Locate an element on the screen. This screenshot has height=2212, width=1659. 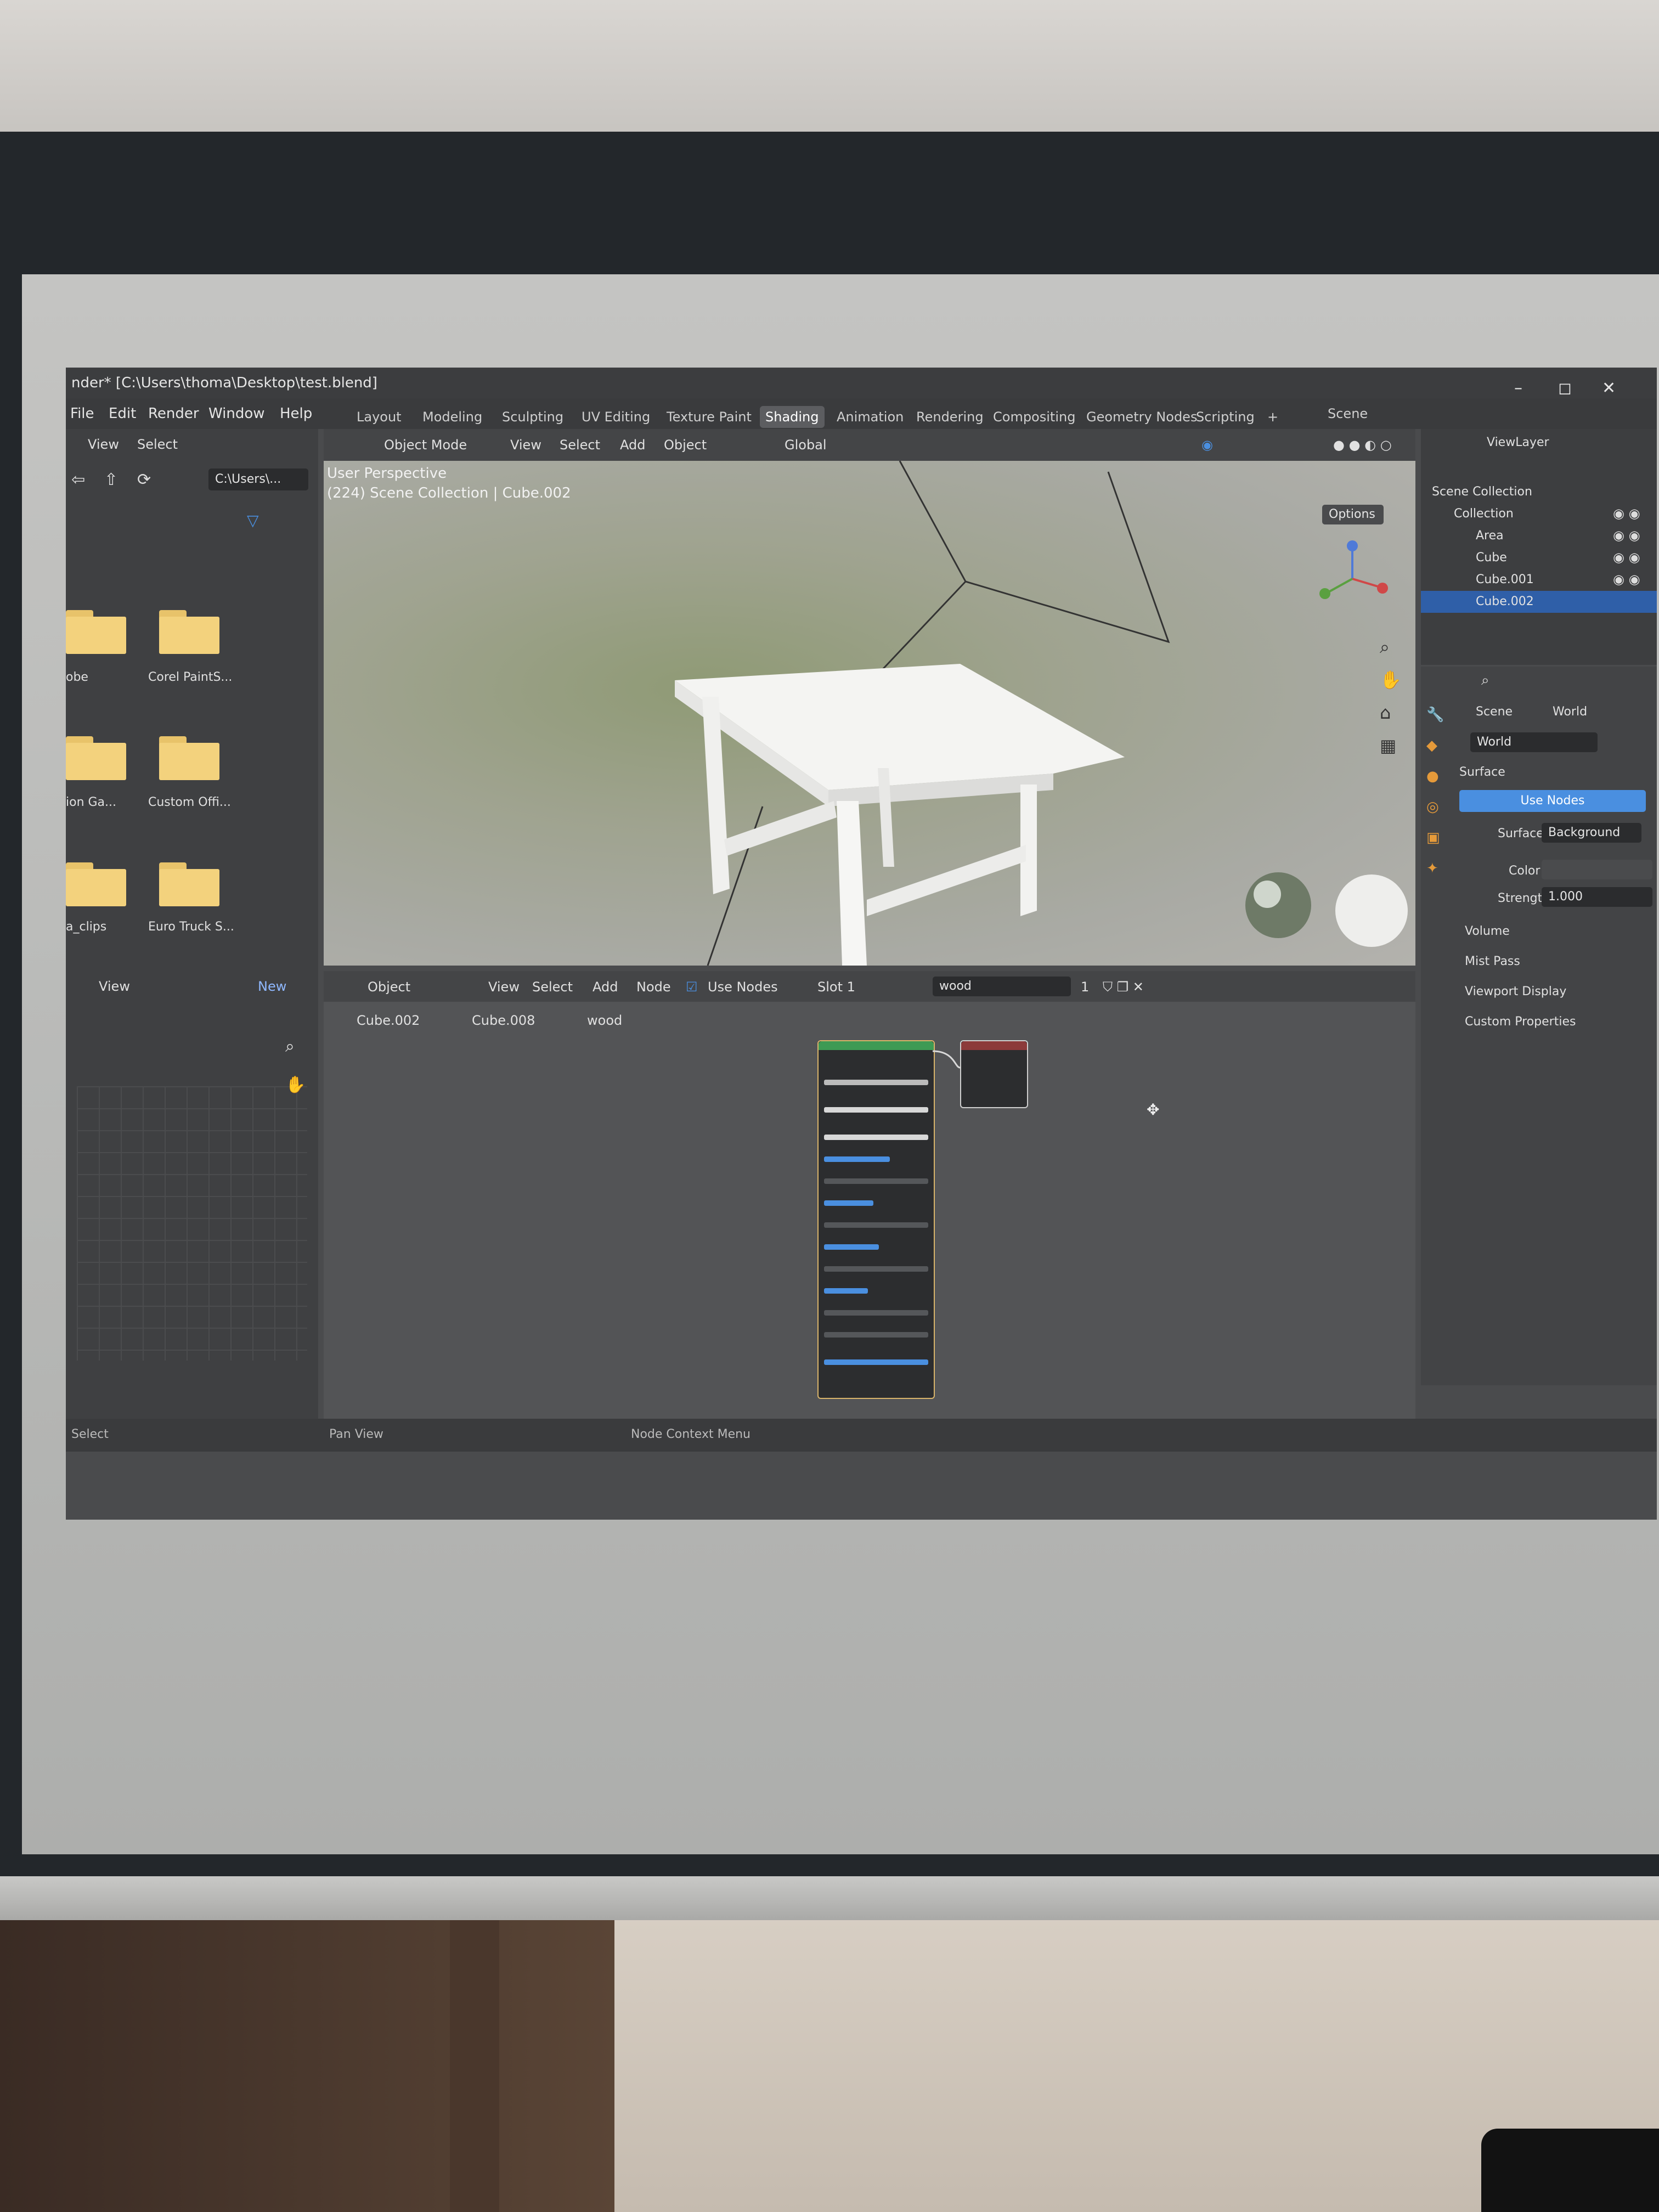
node-editor-canvas: Cube.002 Cube.008 wood ✥ is located at coordinates (869, 1211).